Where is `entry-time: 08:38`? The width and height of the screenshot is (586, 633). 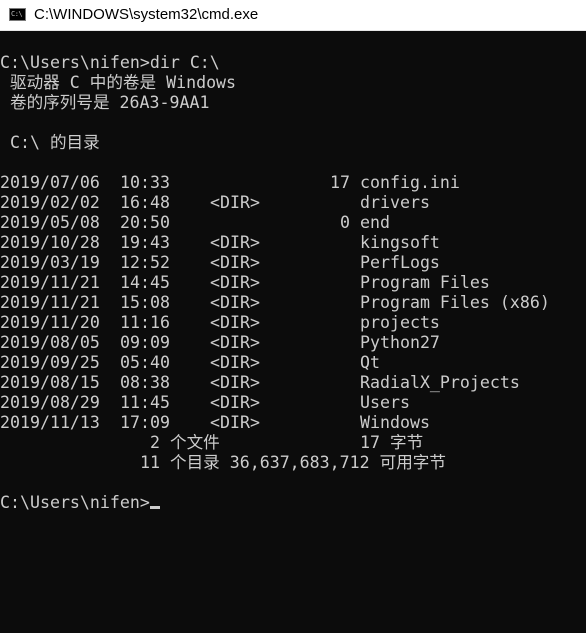
entry-time: 08:38 is located at coordinates (145, 382).